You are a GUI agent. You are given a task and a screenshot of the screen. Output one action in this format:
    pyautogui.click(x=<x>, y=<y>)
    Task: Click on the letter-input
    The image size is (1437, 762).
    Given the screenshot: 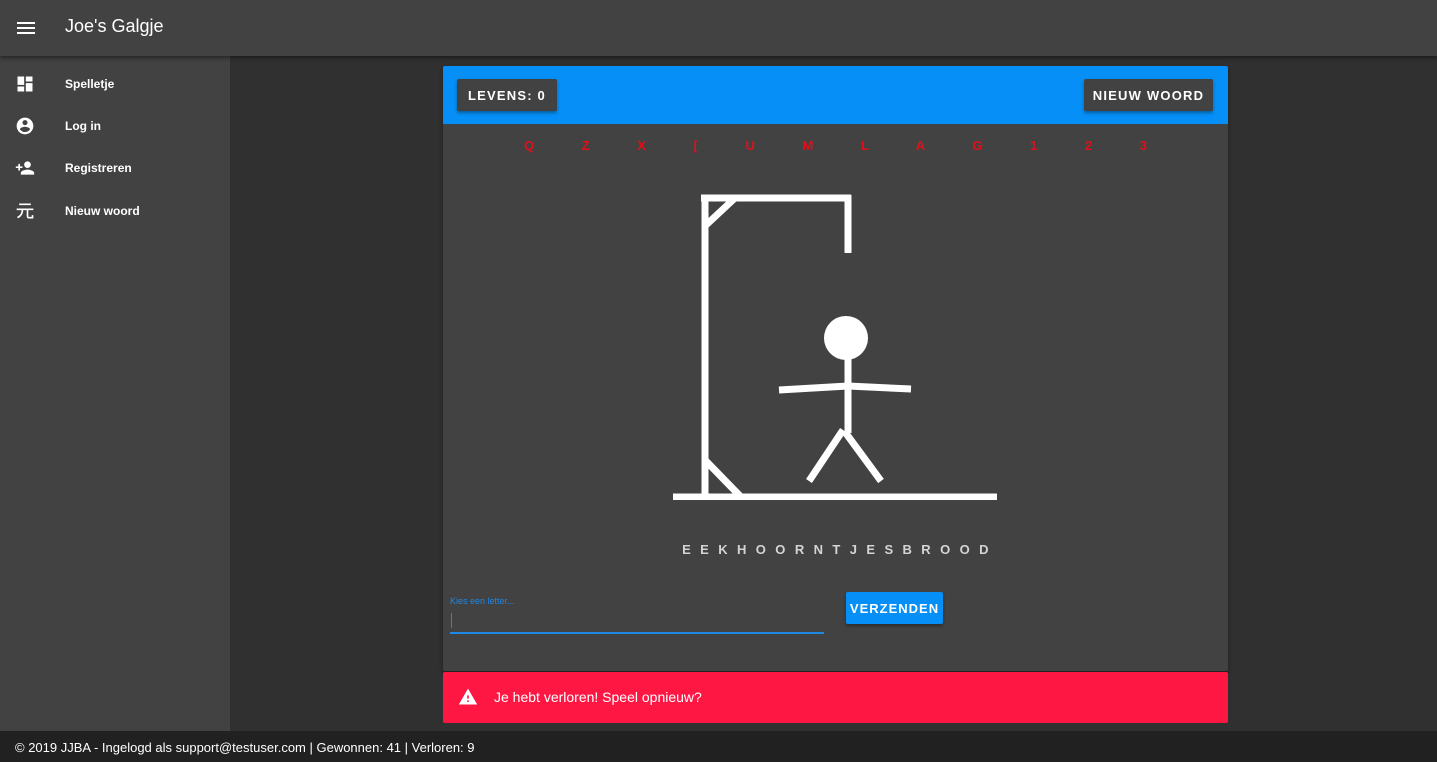 What is the action you would take?
    pyautogui.click(x=637, y=621)
    